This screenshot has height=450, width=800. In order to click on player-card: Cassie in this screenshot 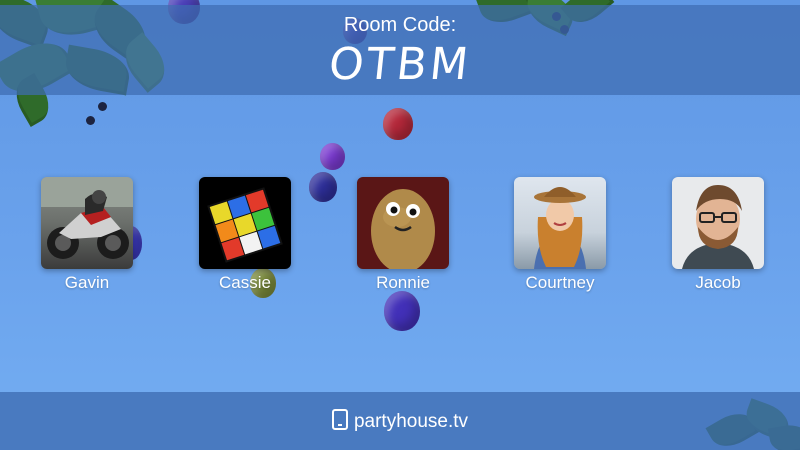, I will do `click(245, 235)`.